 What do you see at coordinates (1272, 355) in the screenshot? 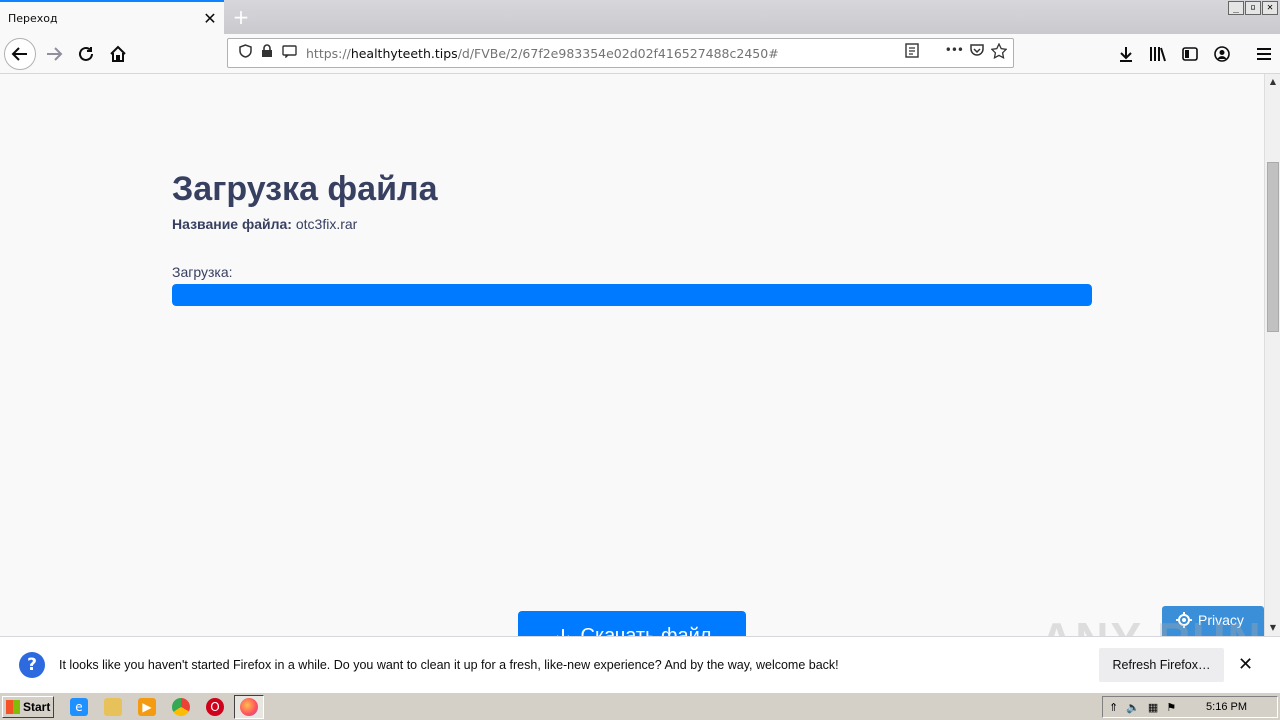
I see `vertical-scrollbar: ▲ ▼` at bounding box center [1272, 355].